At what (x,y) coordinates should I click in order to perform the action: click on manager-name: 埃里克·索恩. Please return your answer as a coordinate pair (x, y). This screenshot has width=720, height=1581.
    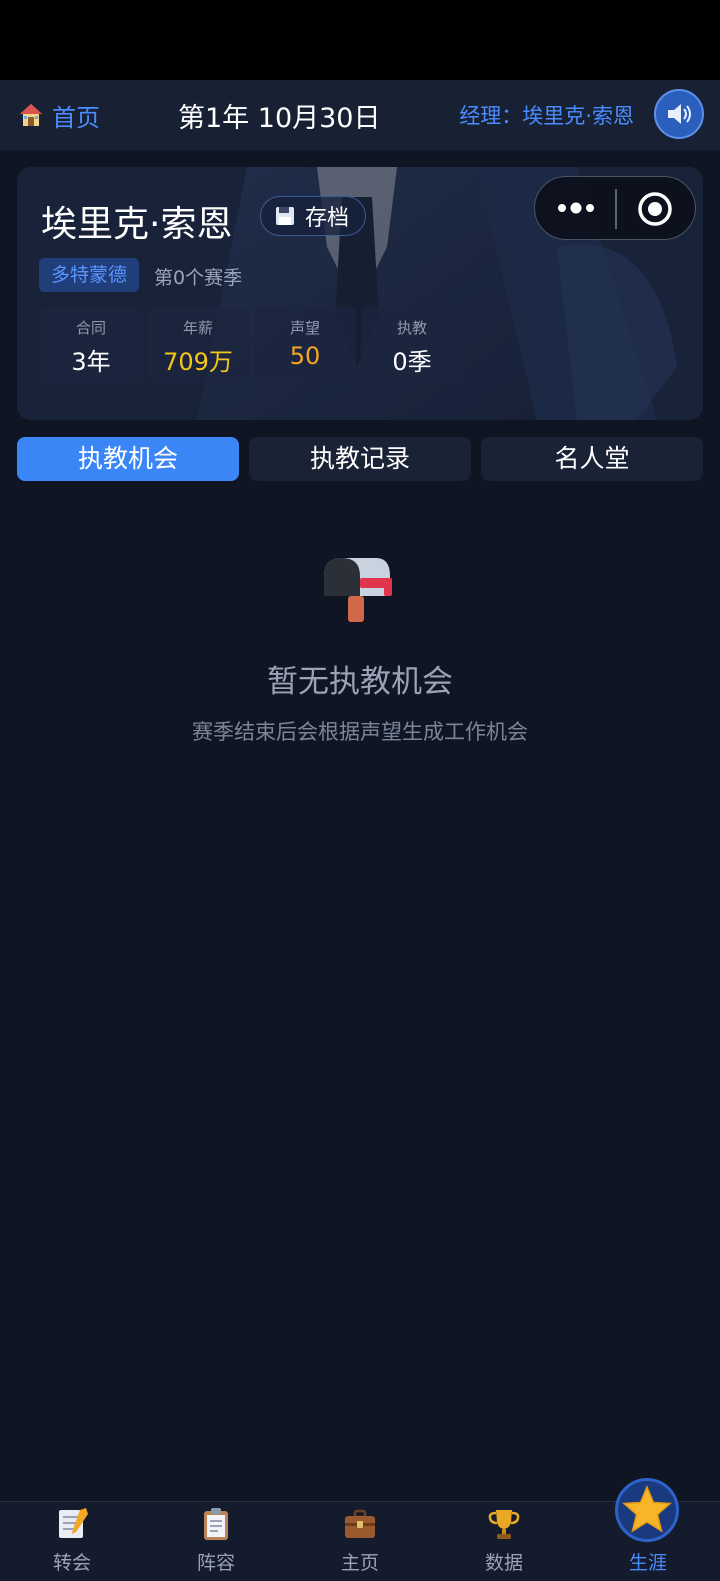
    Looking at the image, I should click on (137, 224).